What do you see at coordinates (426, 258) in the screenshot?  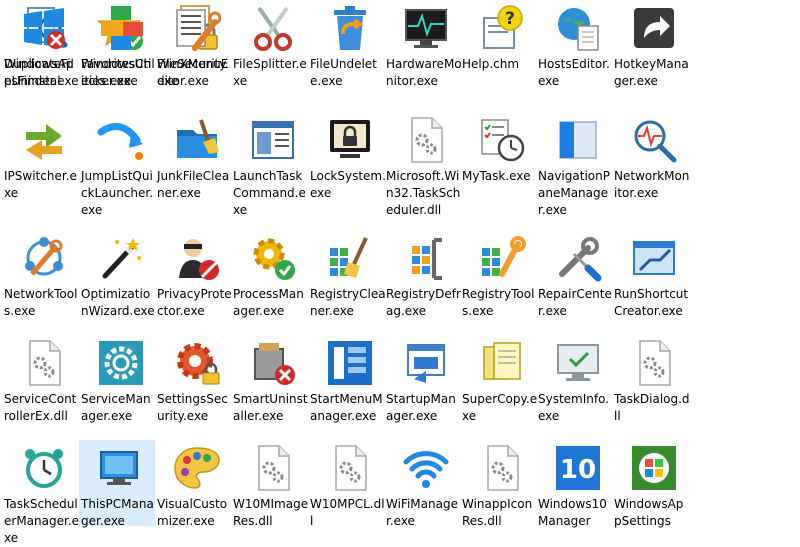 I see `registry-clamp-icon` at bounding box center [426, 258].